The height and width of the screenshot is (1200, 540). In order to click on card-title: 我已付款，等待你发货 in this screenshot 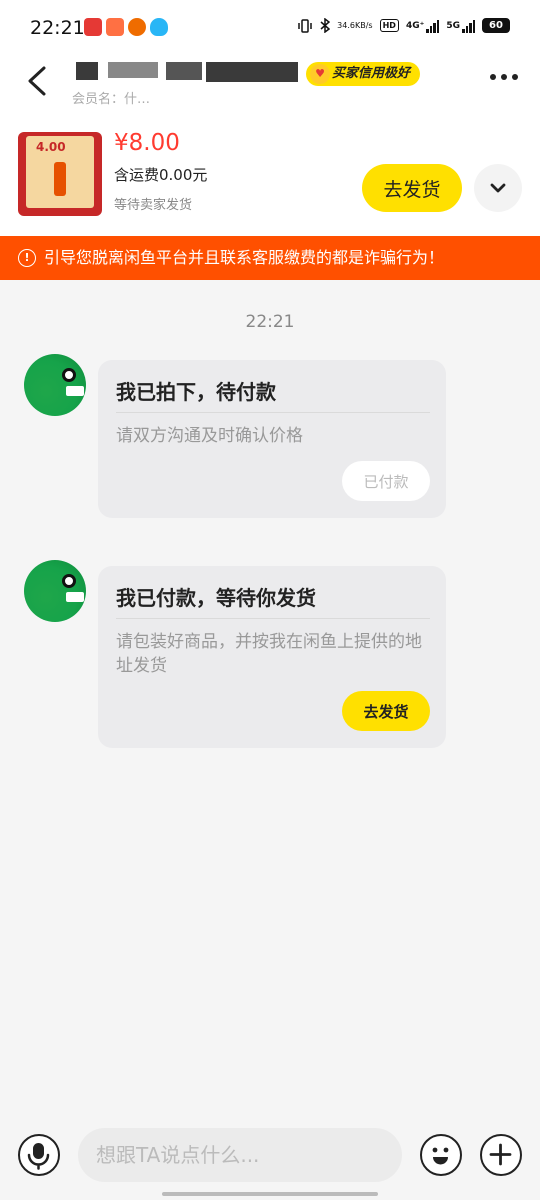, I will do `click(216, 598)`.